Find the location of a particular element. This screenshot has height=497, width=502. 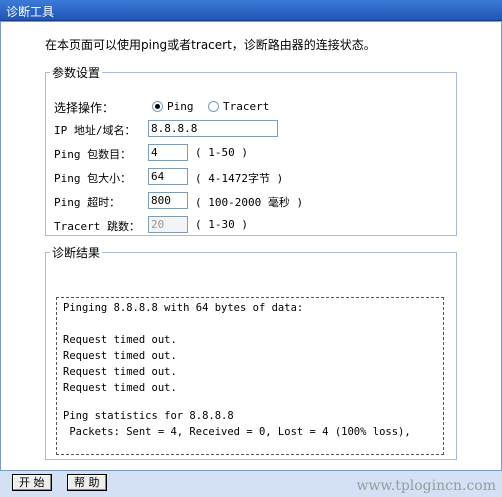

size-hint: ( 4-1472字节 ) is located at coordinates (239, 178).